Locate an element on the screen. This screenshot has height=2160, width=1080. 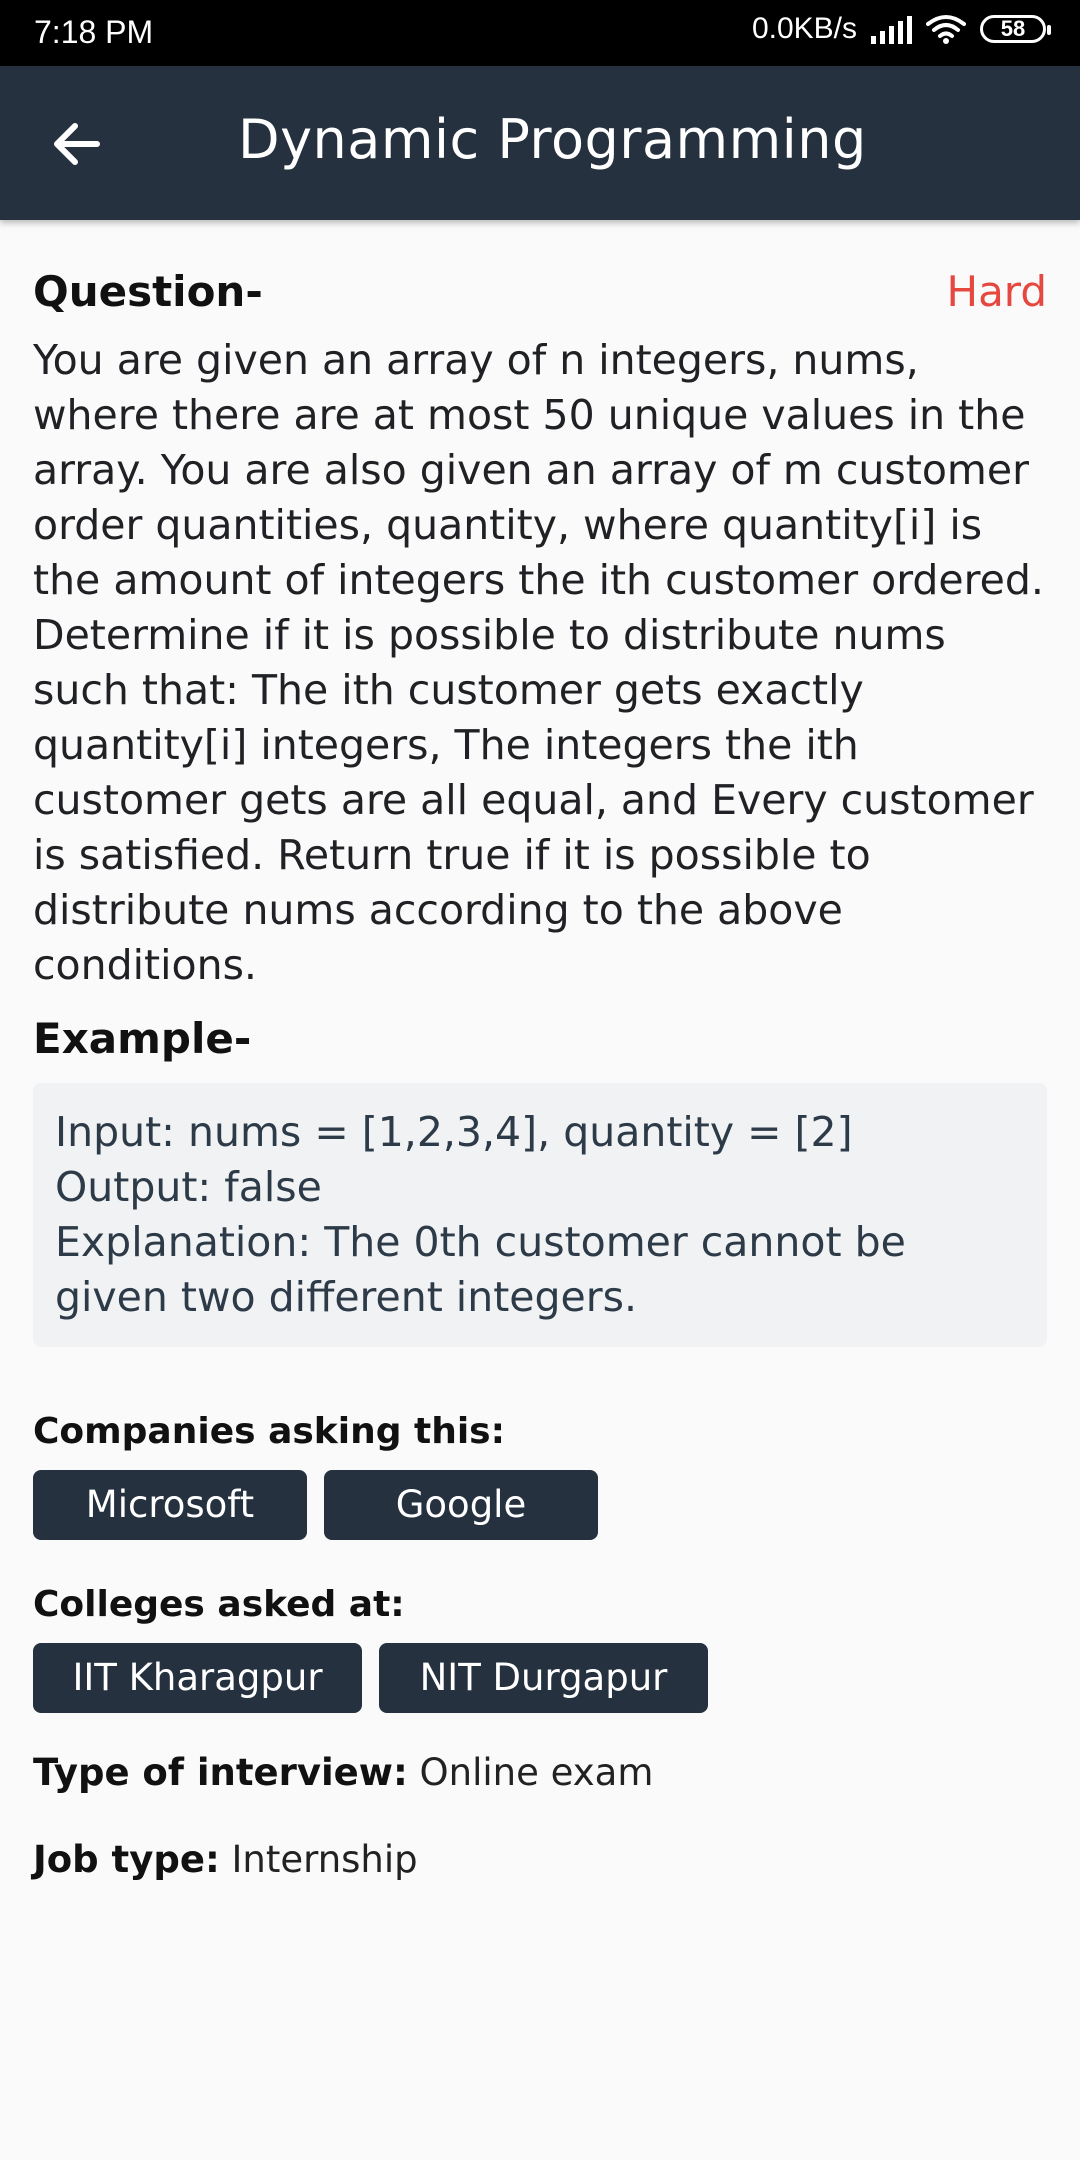
companies-label: Companies asking this: is located at coordinates (269, 1431).